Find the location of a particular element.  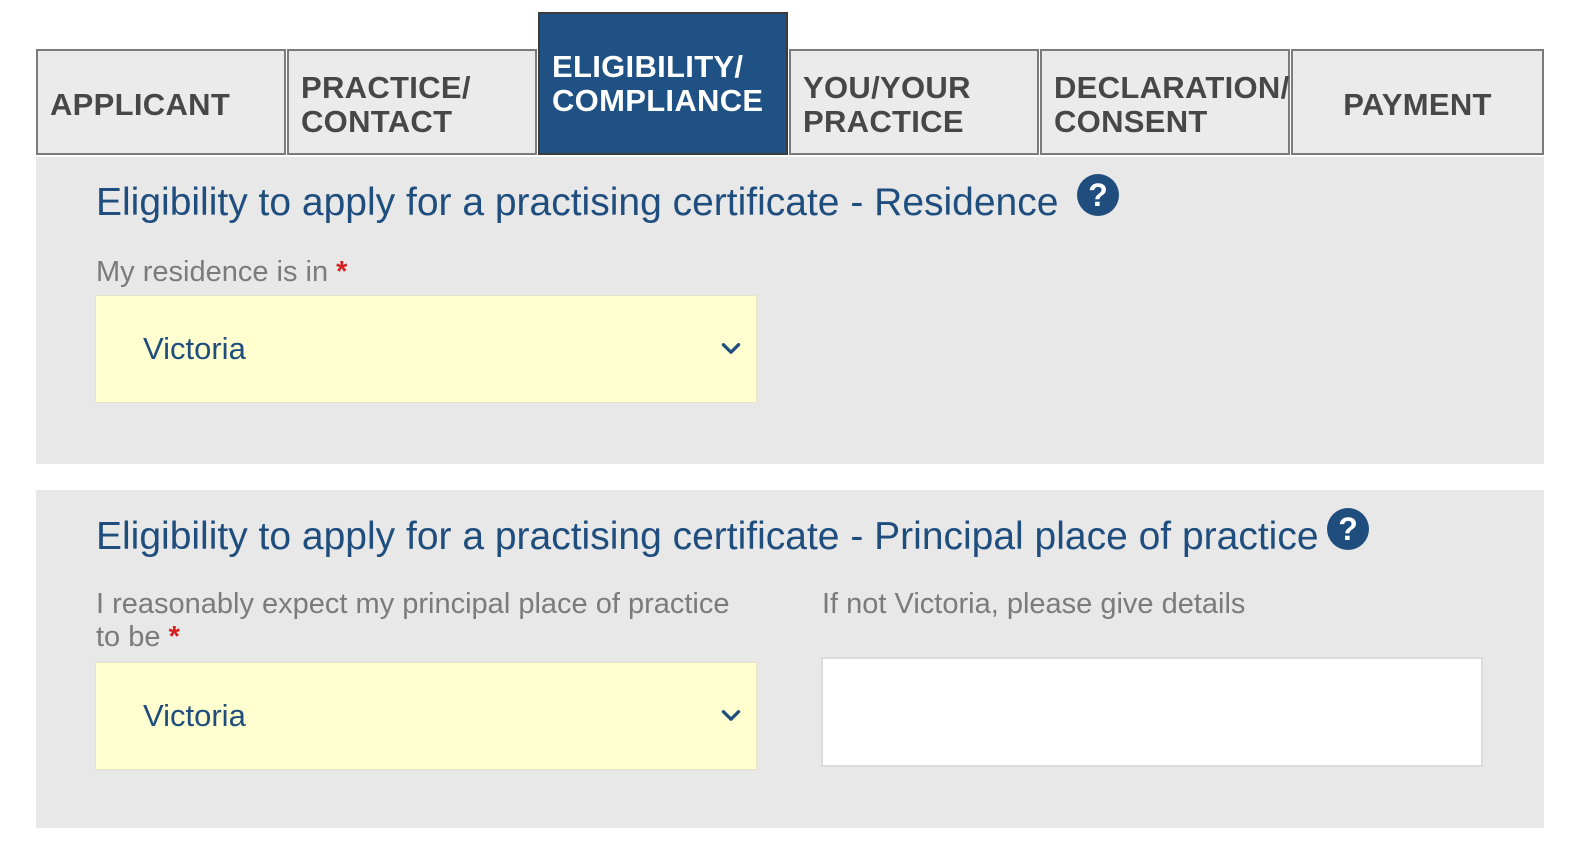

tab-practice-contact: PRACTICE/ CONTACT is located at coordinates (412, 102).